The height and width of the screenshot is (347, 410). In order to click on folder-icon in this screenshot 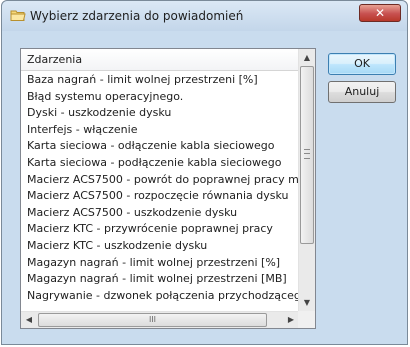, I will do `click(18, 15)`.